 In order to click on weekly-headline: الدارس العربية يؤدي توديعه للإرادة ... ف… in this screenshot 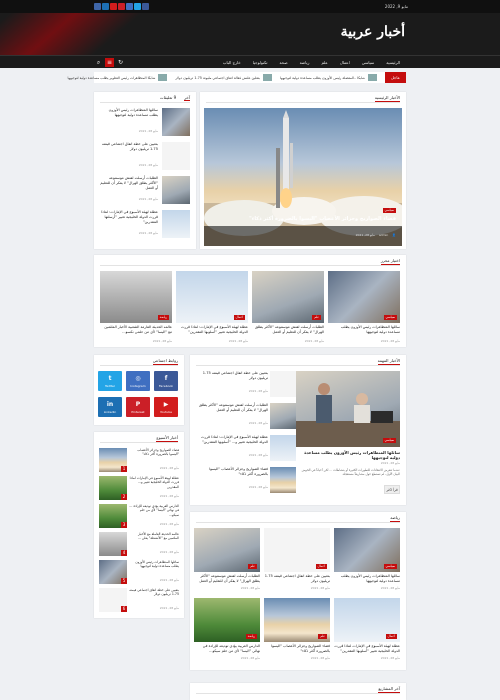, I will do `click(154, 510)`.